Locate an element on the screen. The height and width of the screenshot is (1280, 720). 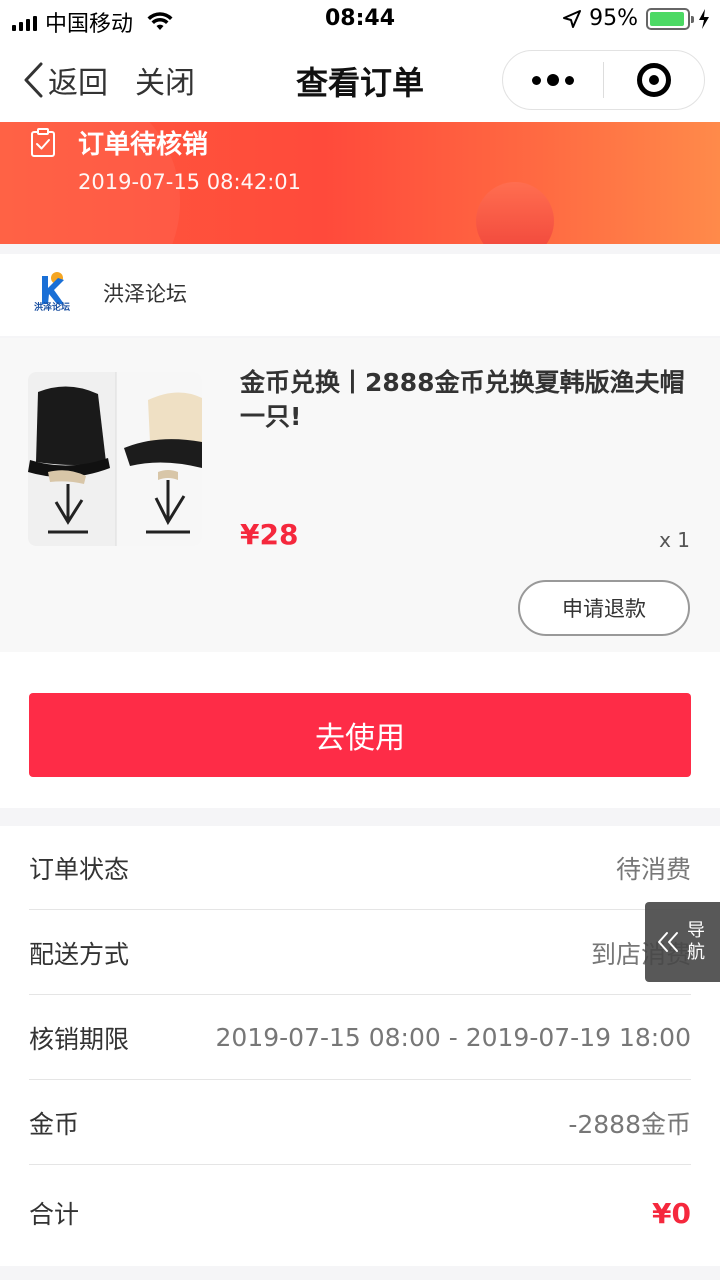
more-menu-button is located at coordinates (553, 80).